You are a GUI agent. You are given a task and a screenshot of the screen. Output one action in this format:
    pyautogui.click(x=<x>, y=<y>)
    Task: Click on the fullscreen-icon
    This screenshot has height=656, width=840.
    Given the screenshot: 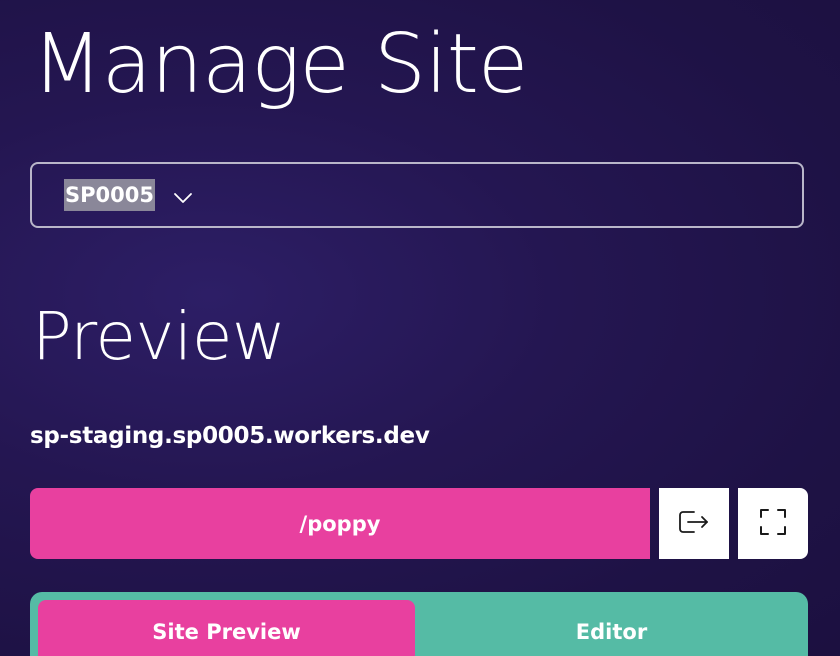 What is the action you would take?
    pyautogui.click(x=773, y=524)
    